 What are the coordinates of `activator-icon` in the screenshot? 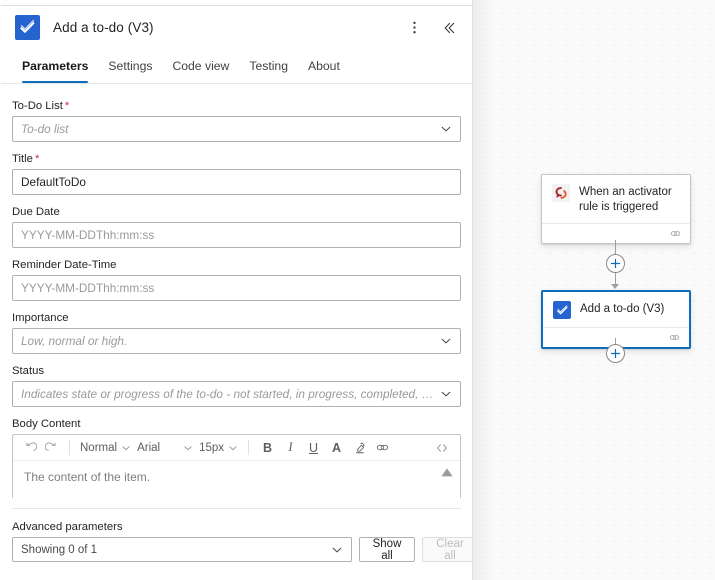 It's located at (561, 193).